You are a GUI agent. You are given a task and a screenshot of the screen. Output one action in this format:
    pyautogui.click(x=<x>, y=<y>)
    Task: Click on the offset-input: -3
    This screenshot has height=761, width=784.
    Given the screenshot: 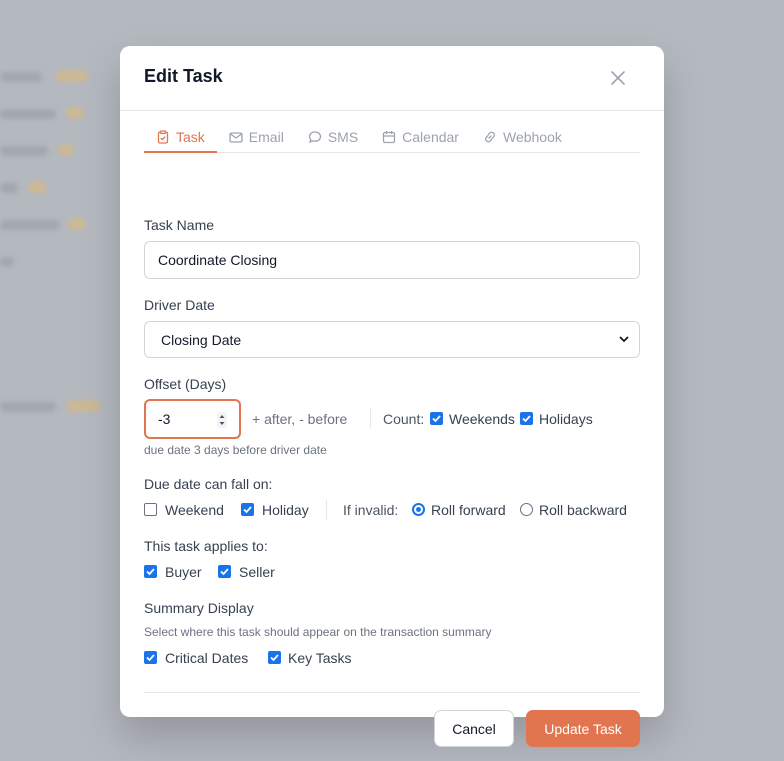 What is the action you would take?
    pyautogui.click(x=192, y=419)
    